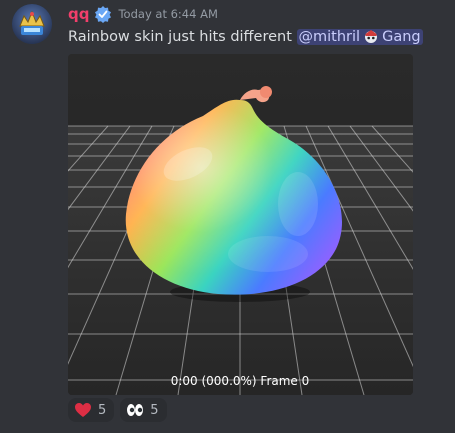  What do you see at coordinates (135, 410) in the screenshot?
I see `eyes-icon` at bounding box center [135, 410].